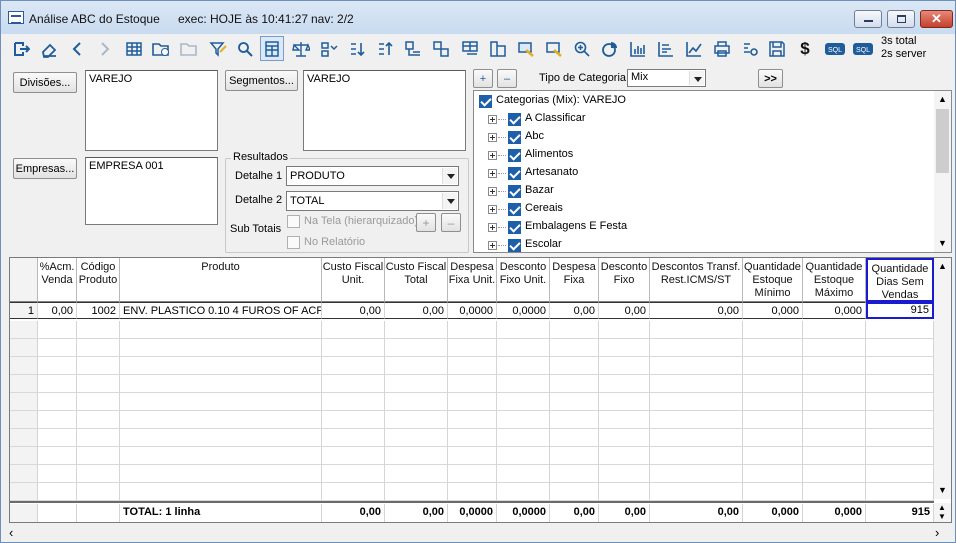 This screenshot has height=543, width=956. I want to click on column-header: Código Produto, so click(98, 280).